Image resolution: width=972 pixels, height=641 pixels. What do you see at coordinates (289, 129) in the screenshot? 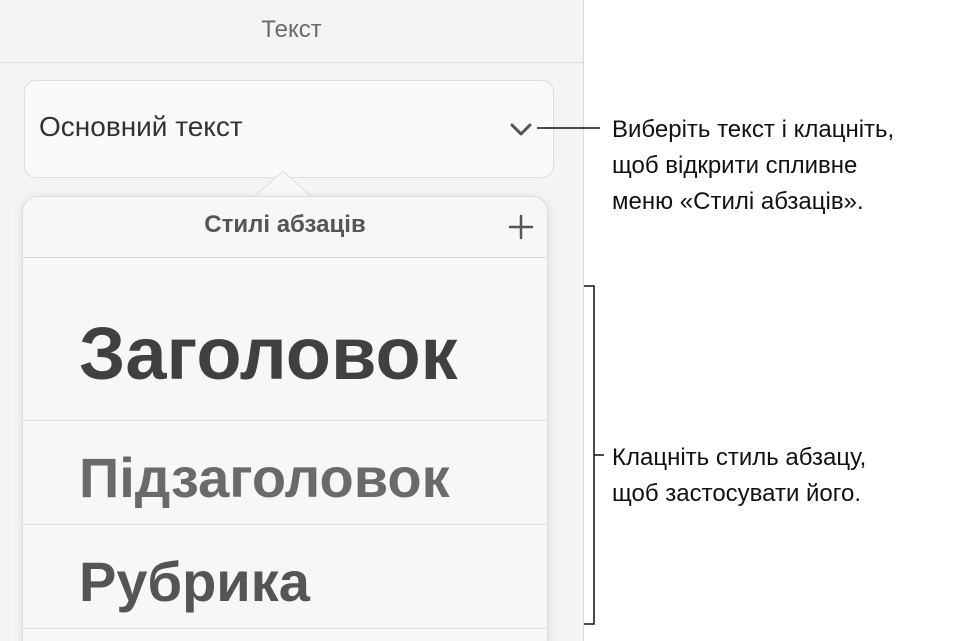
I see `paragraph-style-dropdown: Основний текст` at bounding box center [289, 129].